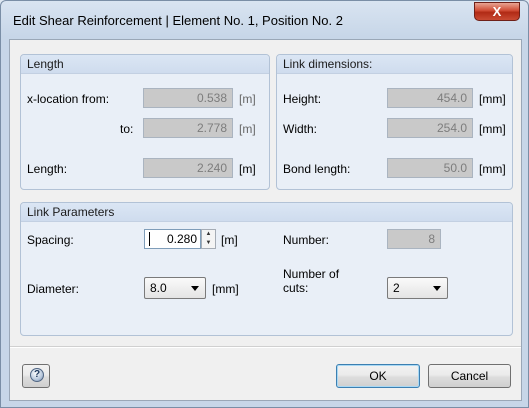 The width and height of the screenshot is (529, 408). What do you see at coordinates (247, 169) in the screenshot?
I see `length-unit: [m]` at bounding box center [247, 169].